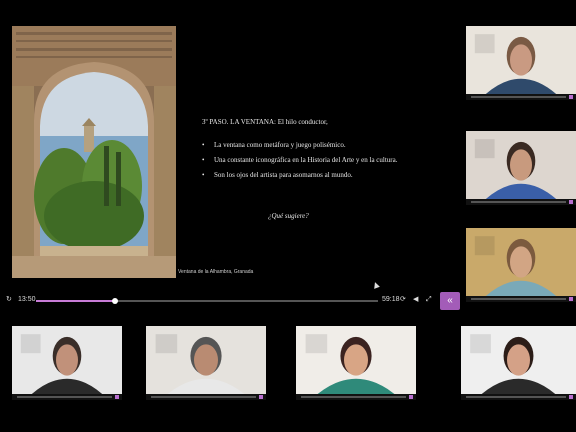 Image resolution: width=576 pixels, height=432 pixels. What do you see at coordinates (415, 300) in the screenshot?
I see `volume-icon: ◀` at bounding box center [415, 300].